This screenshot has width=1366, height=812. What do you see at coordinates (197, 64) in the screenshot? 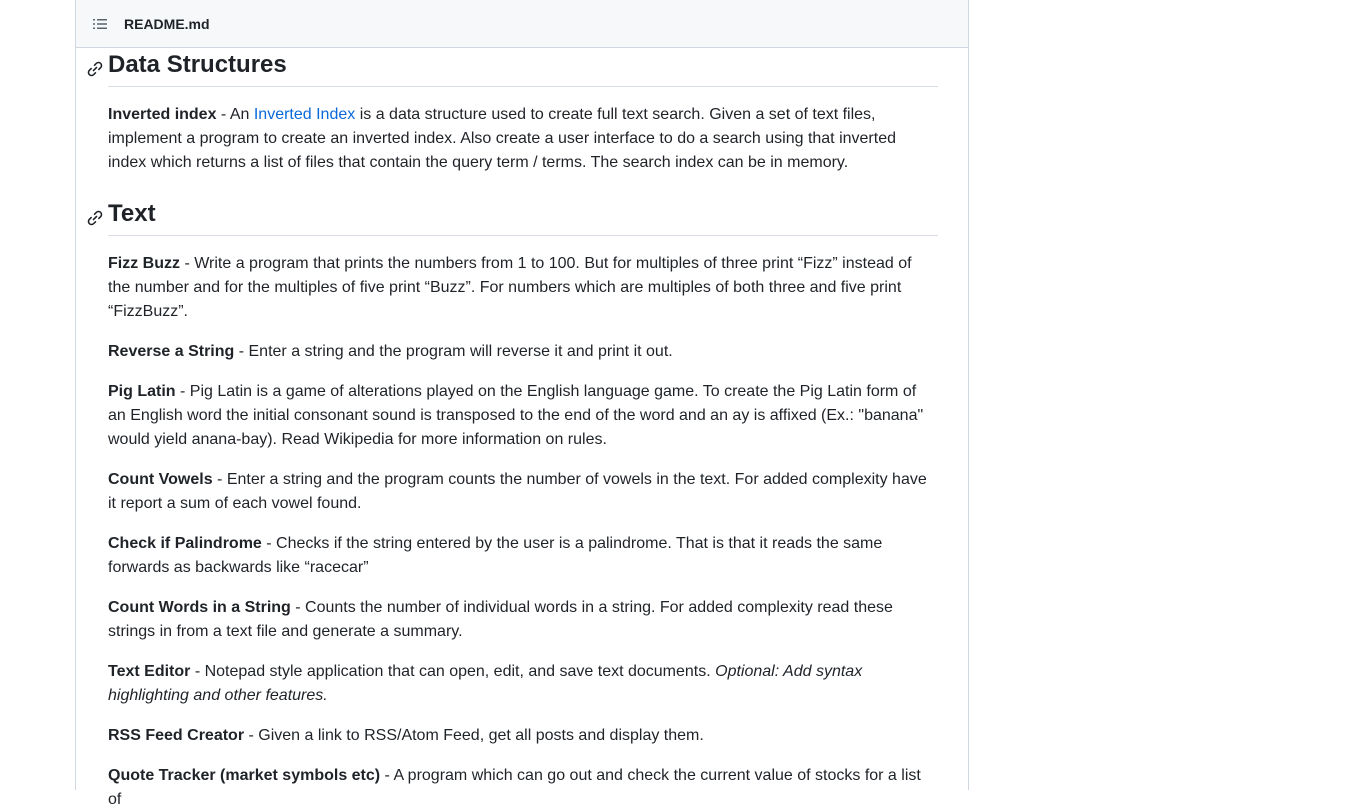
I see `heading-text: Data Structures` at bounding box center [197, 64].